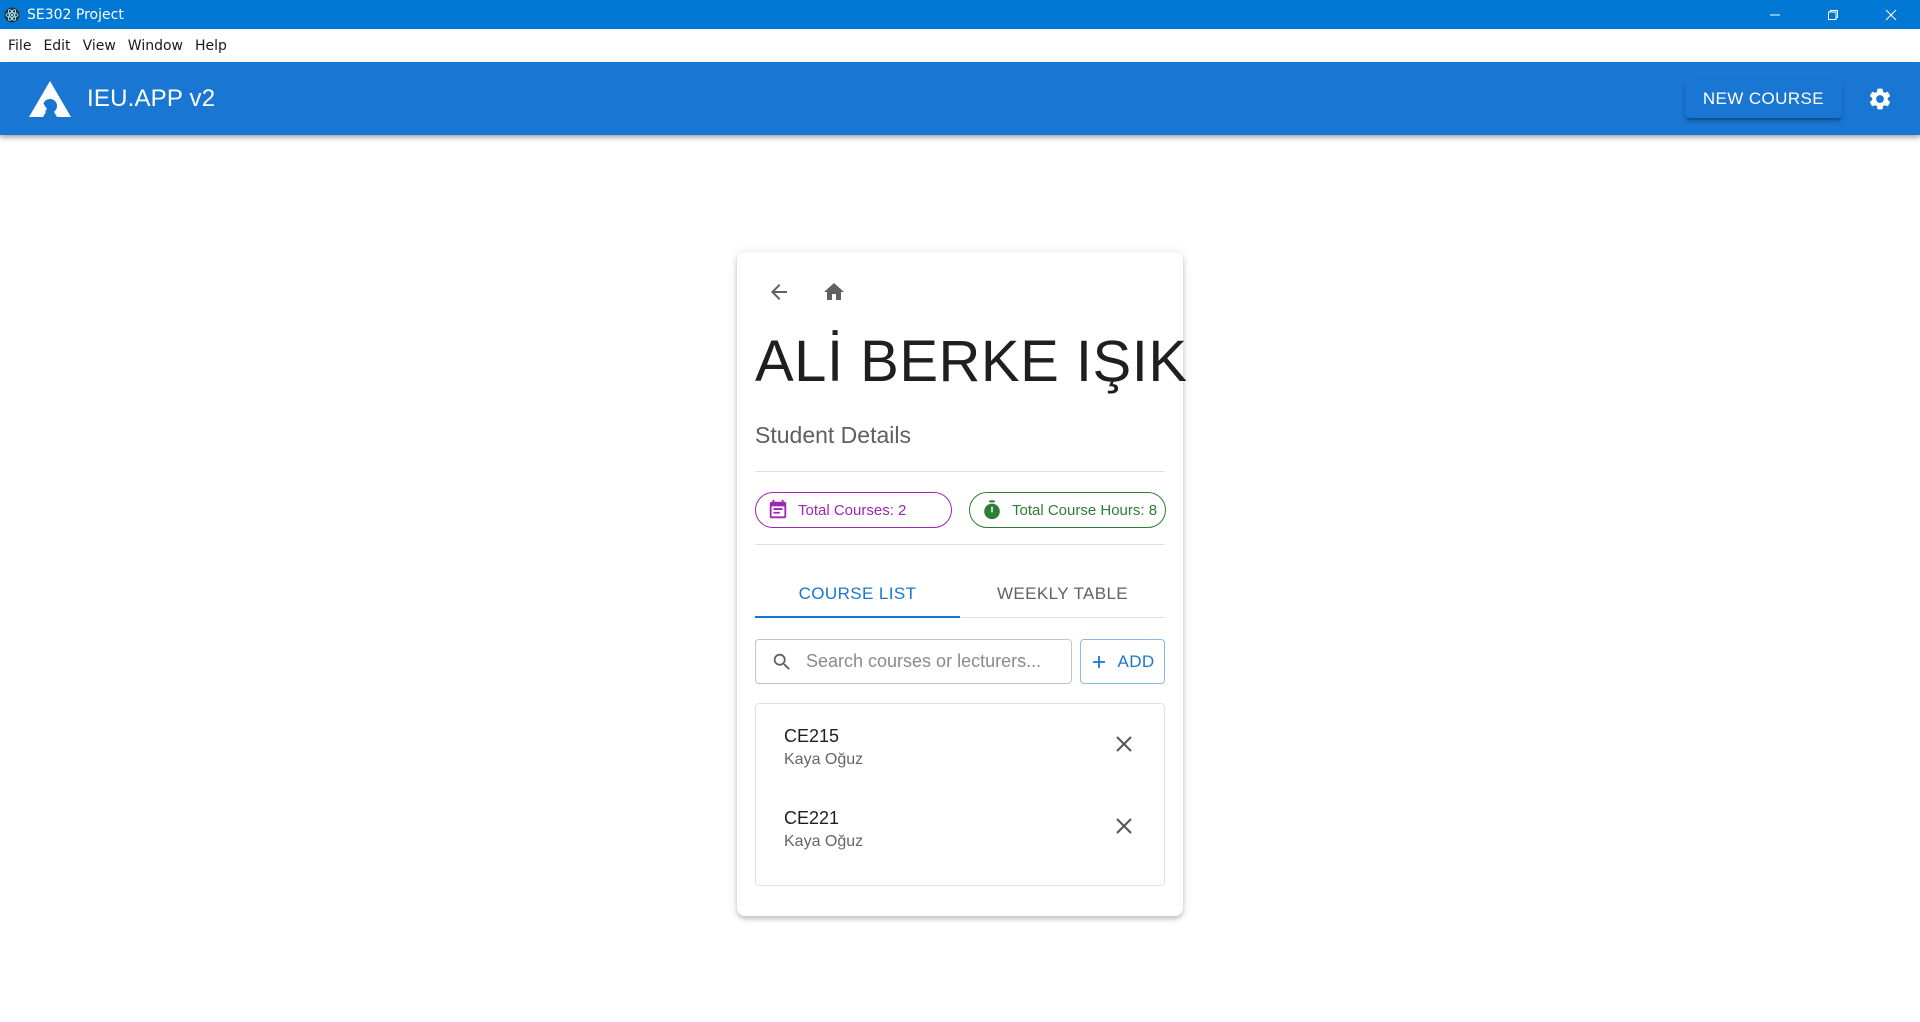 This screenshot has height=1022, width=1920. I want to click on settings-button, so click(1880, 99).